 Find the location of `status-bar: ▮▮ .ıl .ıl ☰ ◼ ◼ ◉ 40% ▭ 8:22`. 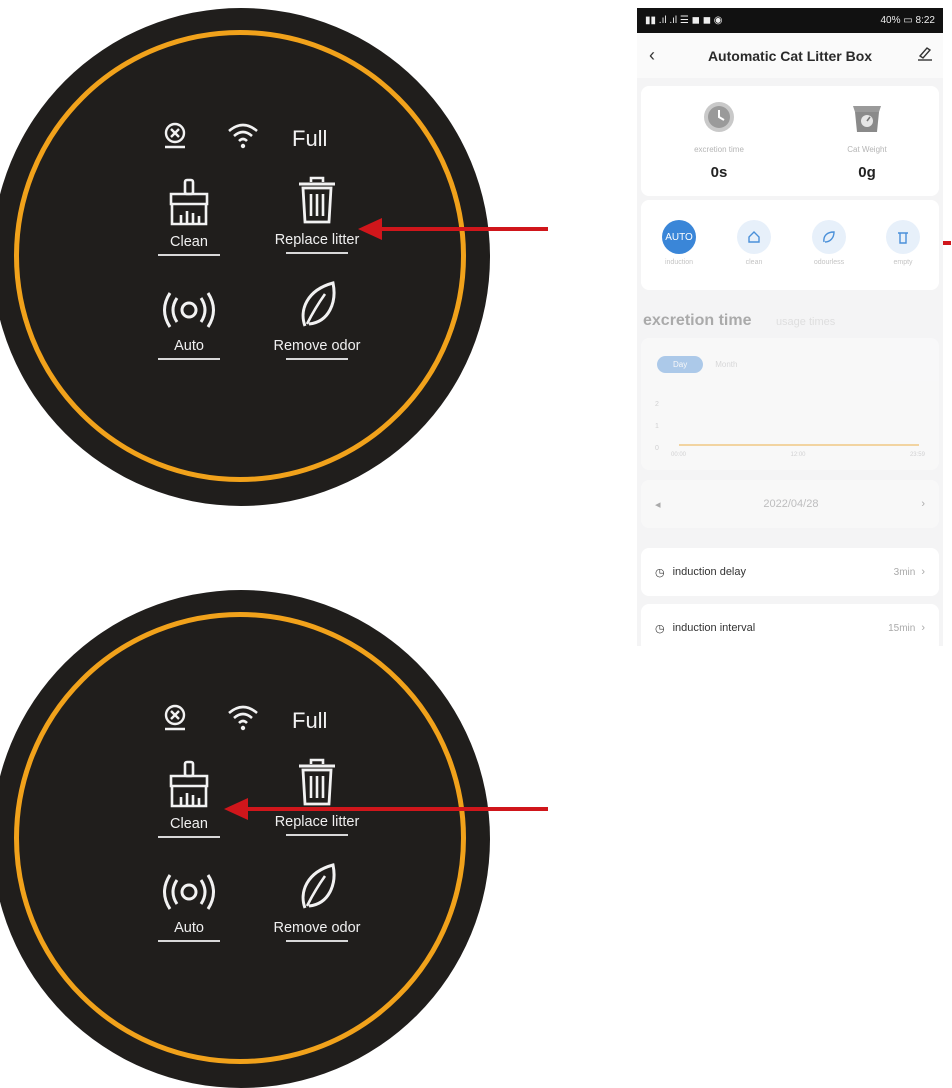

status-bar: ▮▮ .ıl .ıl ☰ ◼ ◼ ◉ 40% ▭ 8:22 is located at coordinates (790, 20).